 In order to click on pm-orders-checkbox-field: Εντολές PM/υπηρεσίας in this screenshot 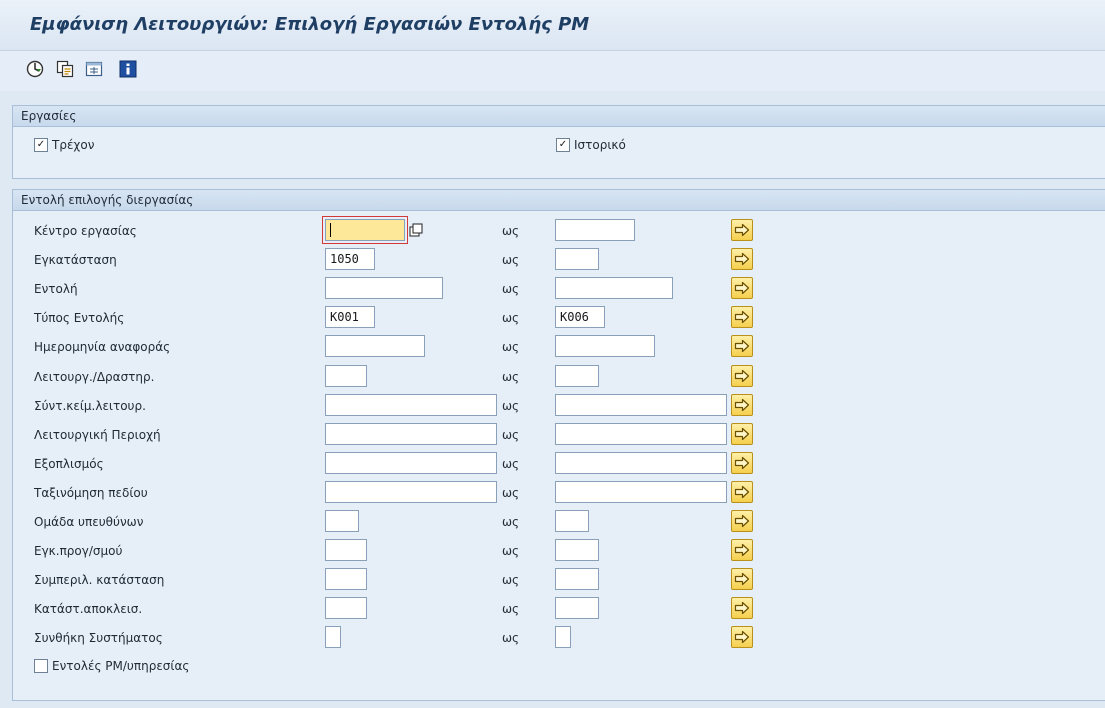, I will do `click(111, 666)`.